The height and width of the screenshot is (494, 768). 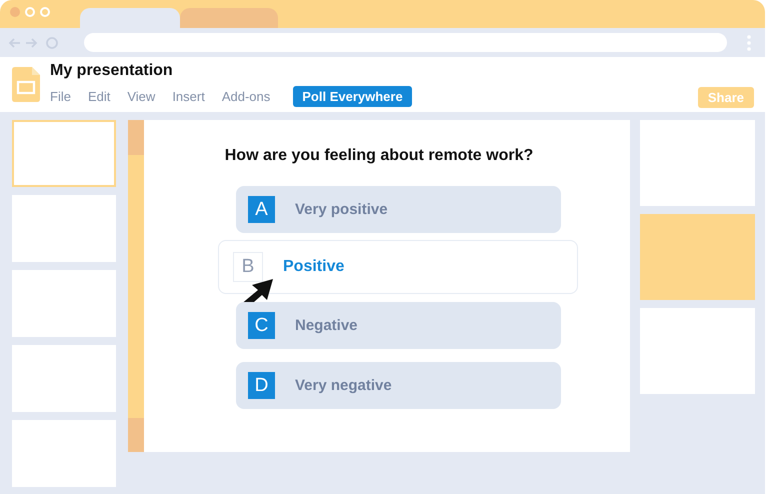 I want to click on option-letter: D, so click(x=261, y=385).